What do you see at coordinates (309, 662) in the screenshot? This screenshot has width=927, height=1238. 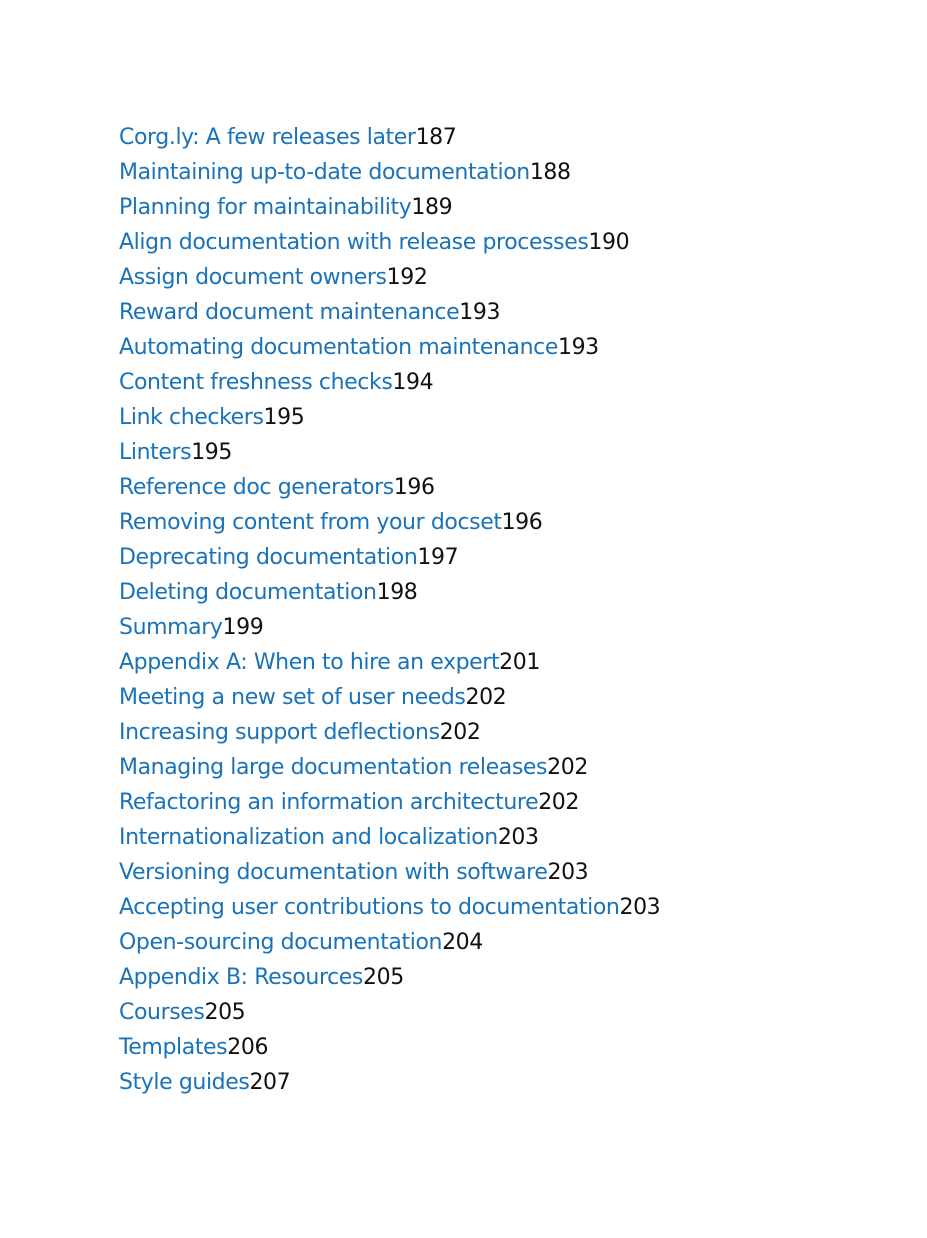 I see `toc-link: Appendix A: When to hire an expert` at bounding box center [309, 662].